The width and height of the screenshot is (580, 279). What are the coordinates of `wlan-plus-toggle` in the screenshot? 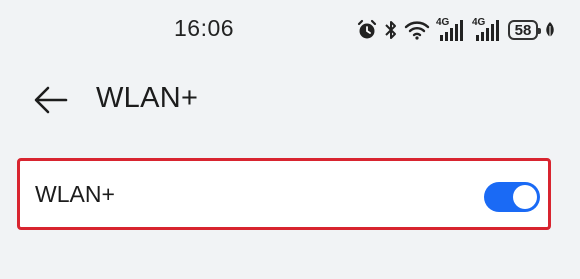 It's located at (512, 197).